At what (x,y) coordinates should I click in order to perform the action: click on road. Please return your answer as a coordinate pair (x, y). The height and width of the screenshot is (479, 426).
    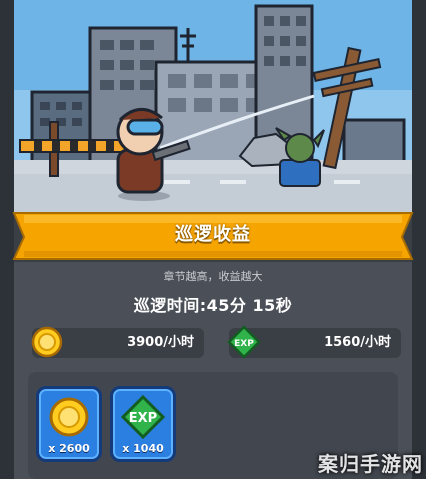
    Looking at the image, I should click on (213, 193).